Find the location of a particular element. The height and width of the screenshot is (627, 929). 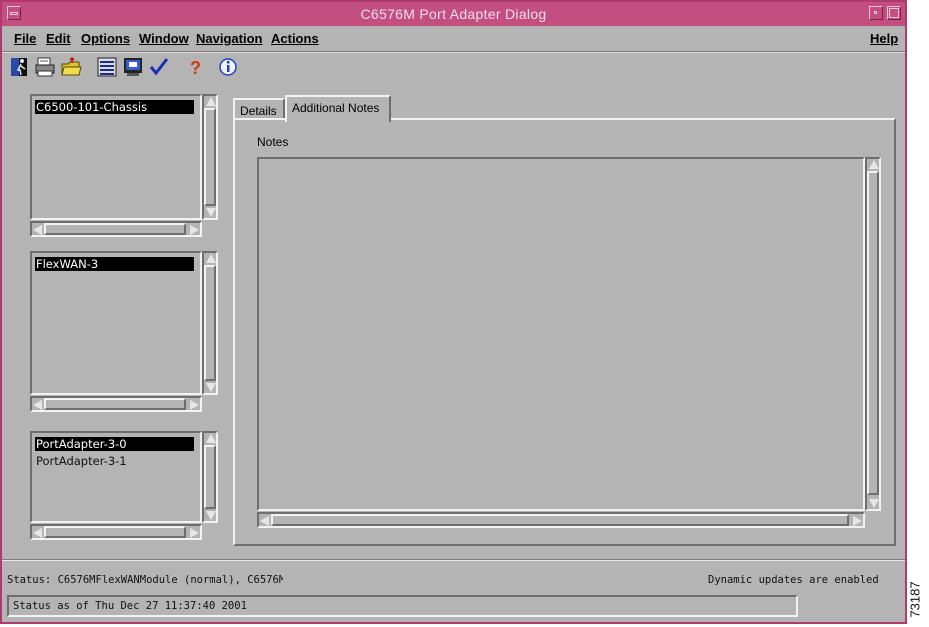

tab-details: Details is located at coordinates (259, 109).